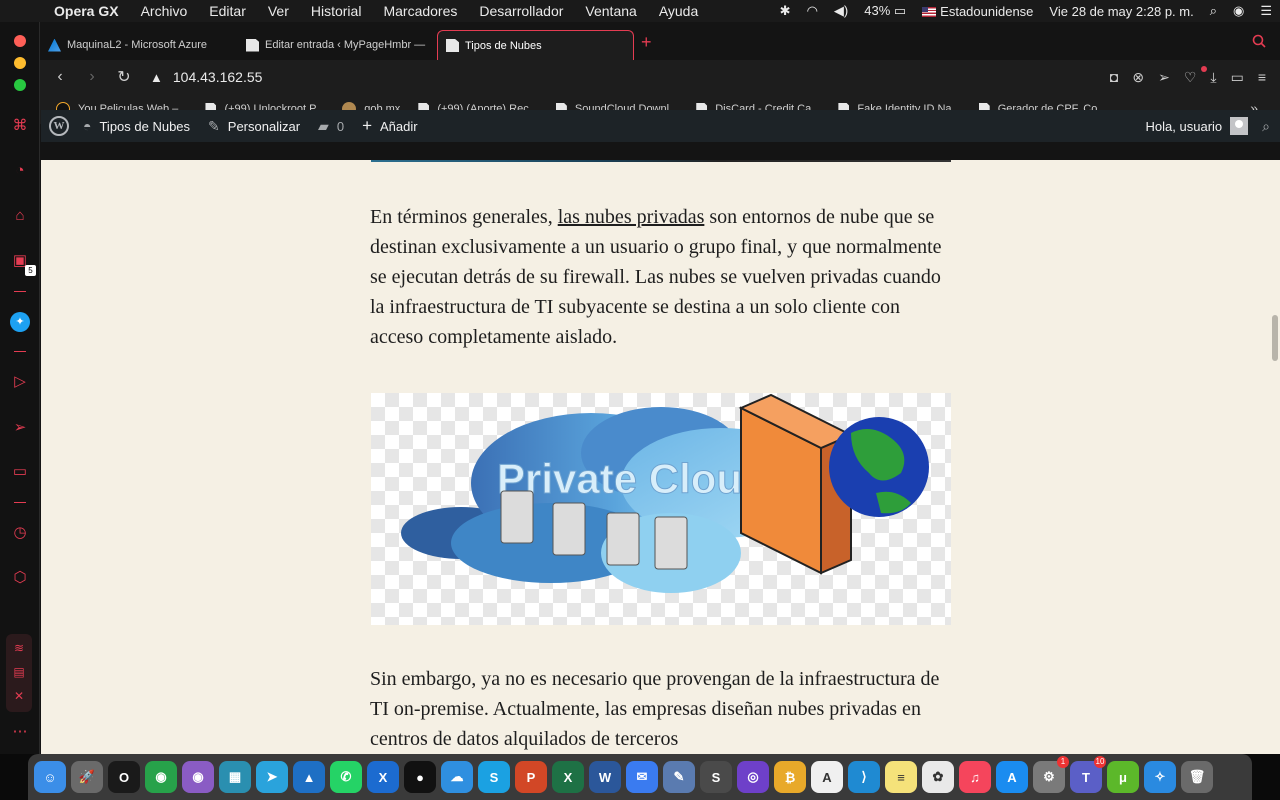 Image resolution: width=1280 pixels, height=800 pixels. I want to click on menu-ventana: Ventana, so click(610, 11).